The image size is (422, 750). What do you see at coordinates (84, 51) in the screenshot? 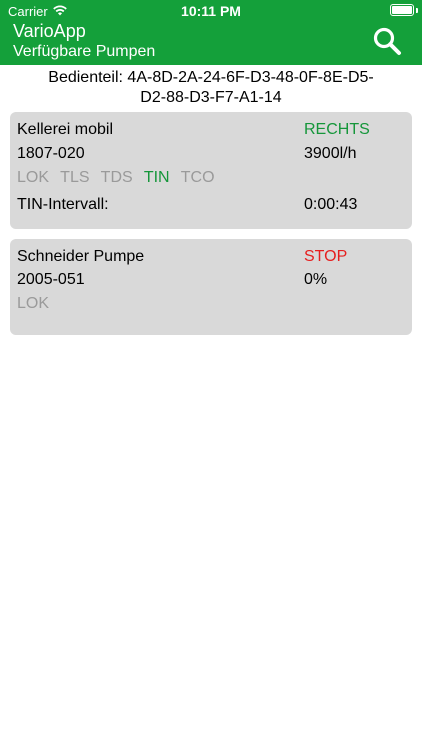
I see `app-subtitle: Verfügbare Pumpen` at bounding box center [84, 51].